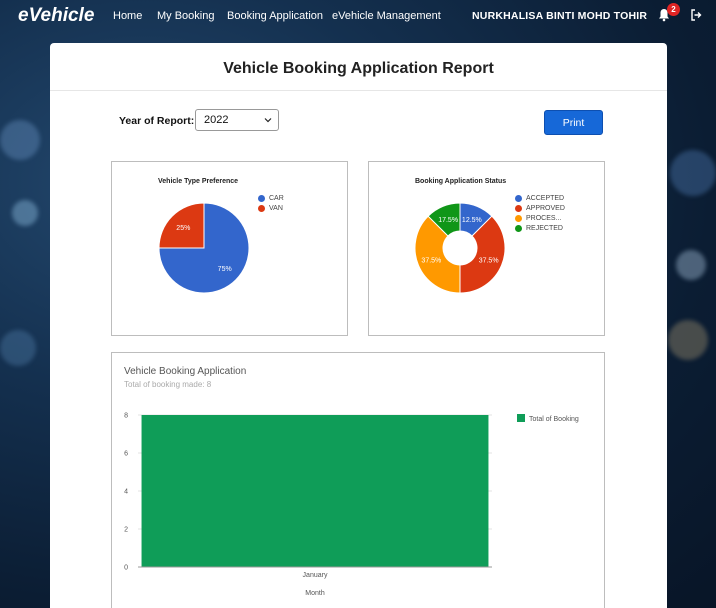 The width and height of the screenshot is (716, 608). Describe the element at coordinates (545, 208) in the screenshot. I see `legend-label-approved: APPROVED` at that location.